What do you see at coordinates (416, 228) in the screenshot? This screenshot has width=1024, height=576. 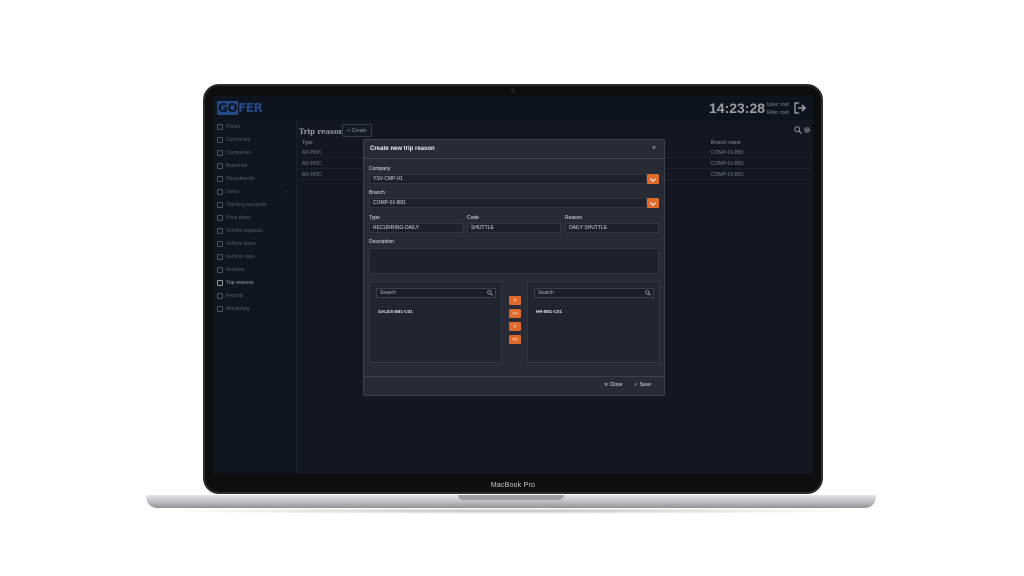 I see `type-field: RECURRING-DAILY` at bounding box center [416, 228].